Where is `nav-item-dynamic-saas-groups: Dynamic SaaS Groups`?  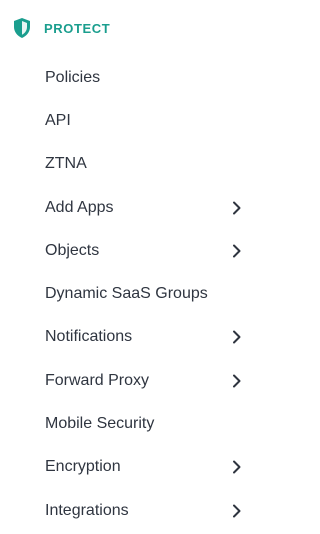 nav-item-dynamic-saas-groups: Dynamic SaaS Groups is located at coordinates (130, 293).